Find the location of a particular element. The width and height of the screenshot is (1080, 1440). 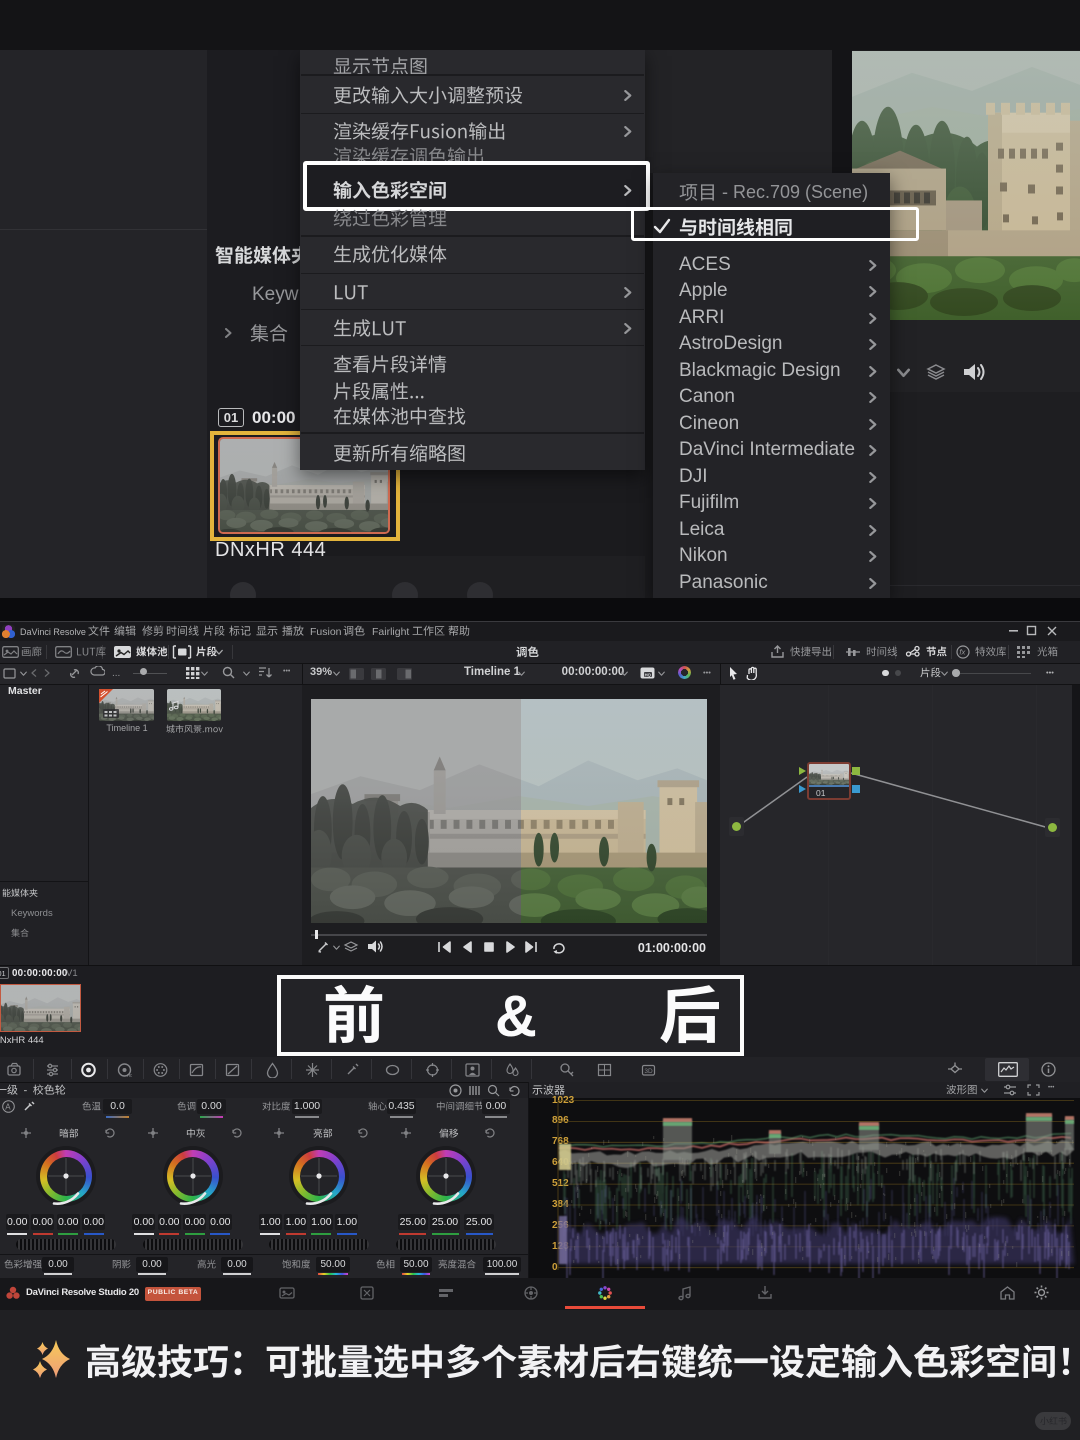

svg-text: A is located at coordinates (8, 1107).